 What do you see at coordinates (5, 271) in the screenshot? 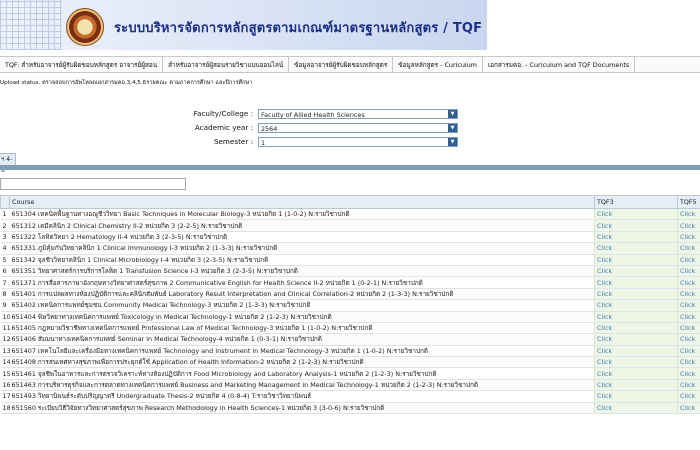
I see `row-number: 6` at bounding box center [5, 271].